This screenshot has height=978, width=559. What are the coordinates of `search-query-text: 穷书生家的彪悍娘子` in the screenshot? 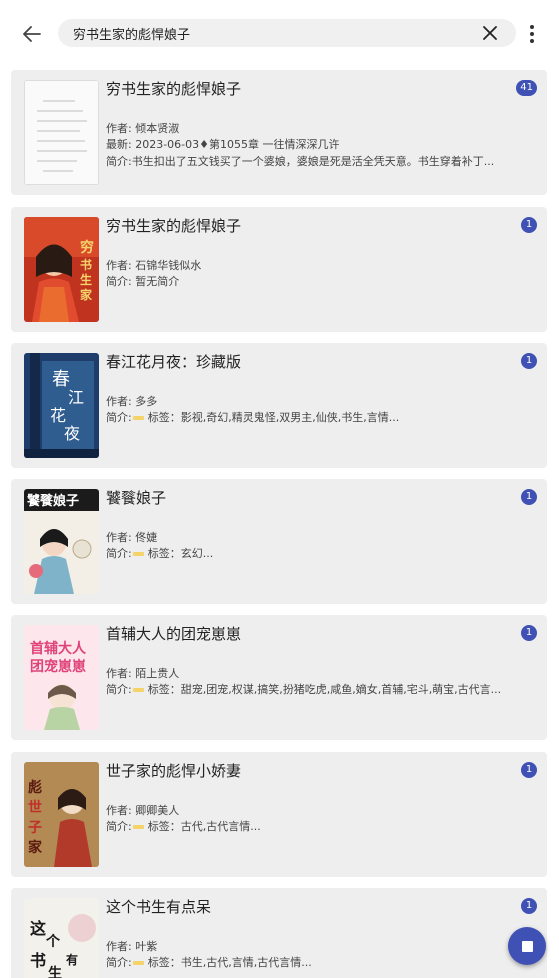 It's located at (132, 35).